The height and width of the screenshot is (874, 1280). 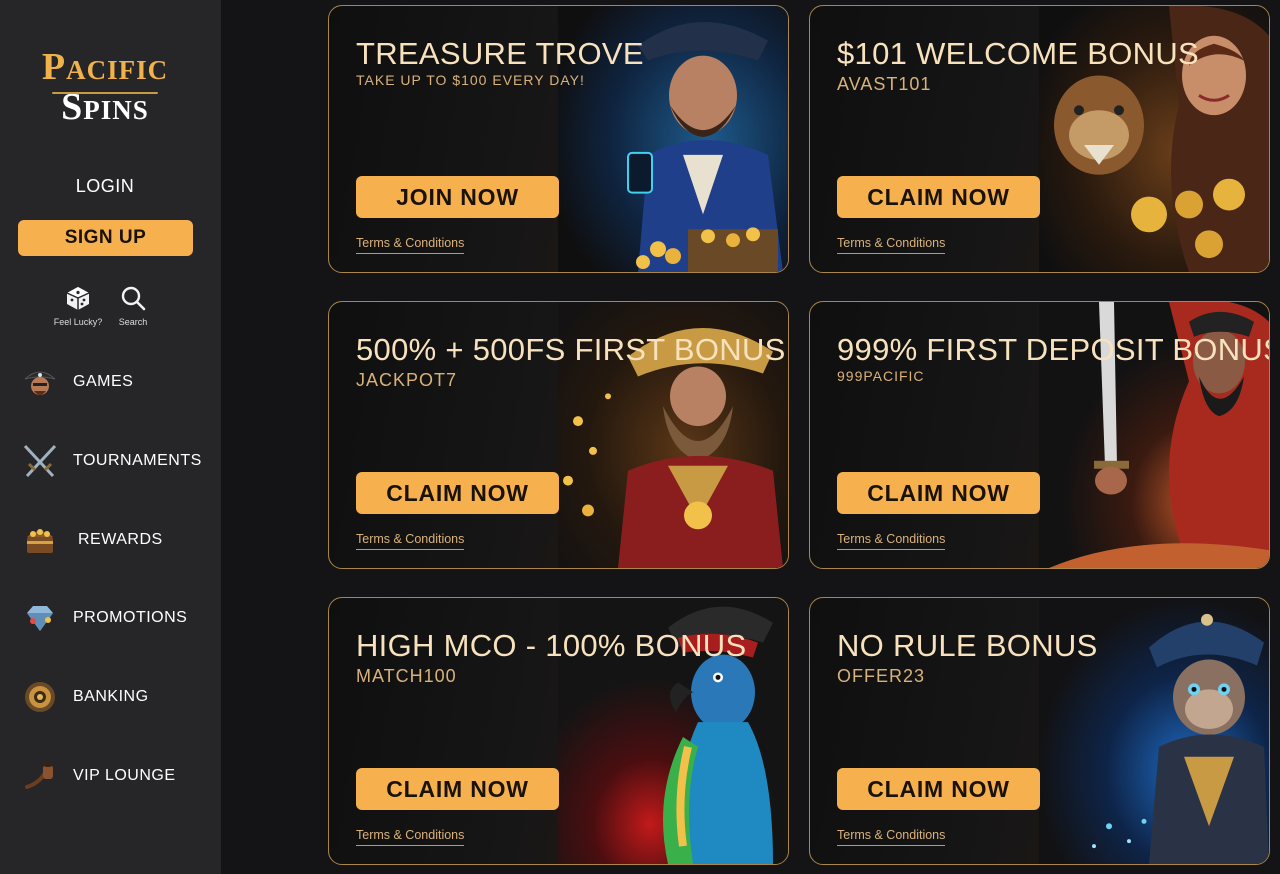 I want to click on gold-coin-icon, so click(x=40, y=697).